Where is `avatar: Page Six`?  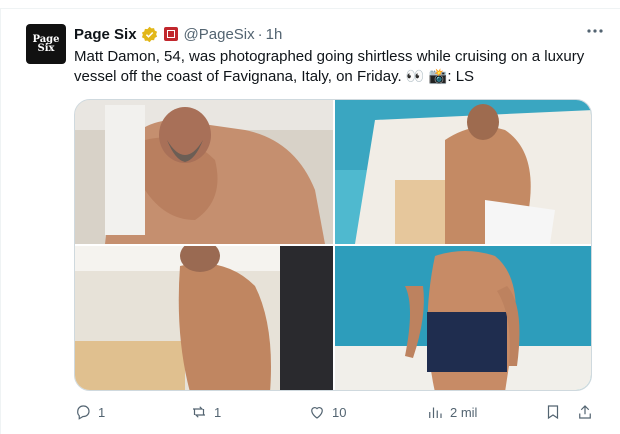
avatar: Page Six is located at coordinates (46, 44).